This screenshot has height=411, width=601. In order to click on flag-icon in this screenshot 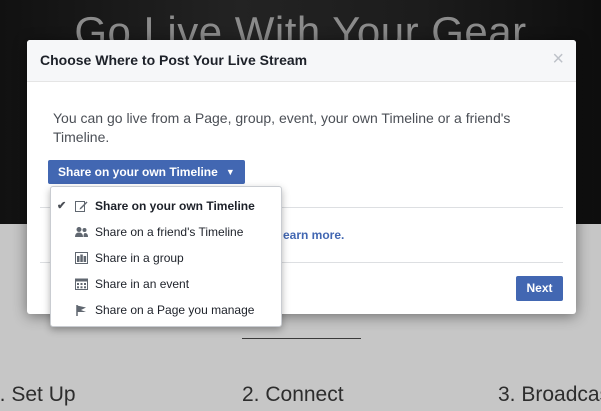, I will do `click(81, 310)`.